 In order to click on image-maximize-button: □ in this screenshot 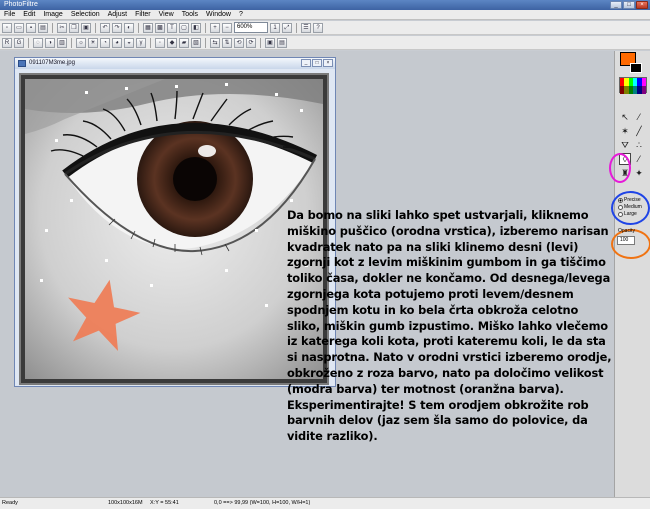, I will do `click(317, 63)`.